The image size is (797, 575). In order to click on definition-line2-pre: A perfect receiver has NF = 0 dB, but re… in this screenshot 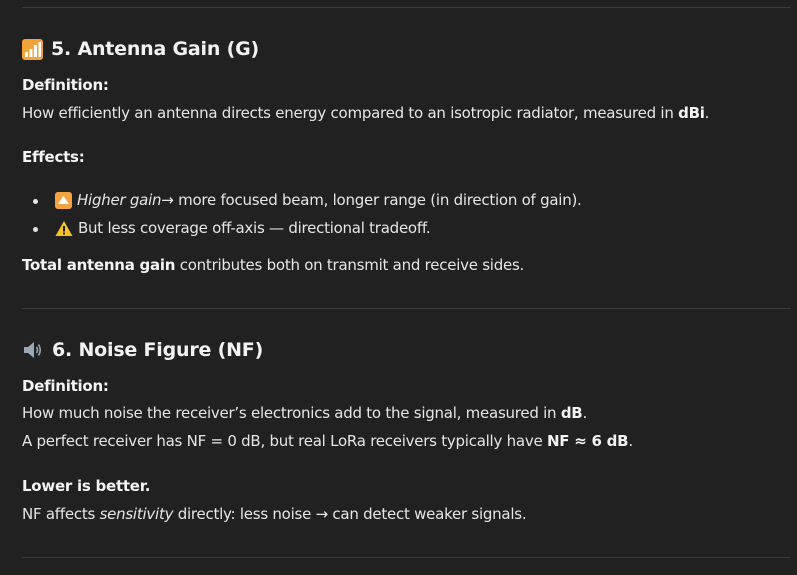, I will do `click(284, 441)`.